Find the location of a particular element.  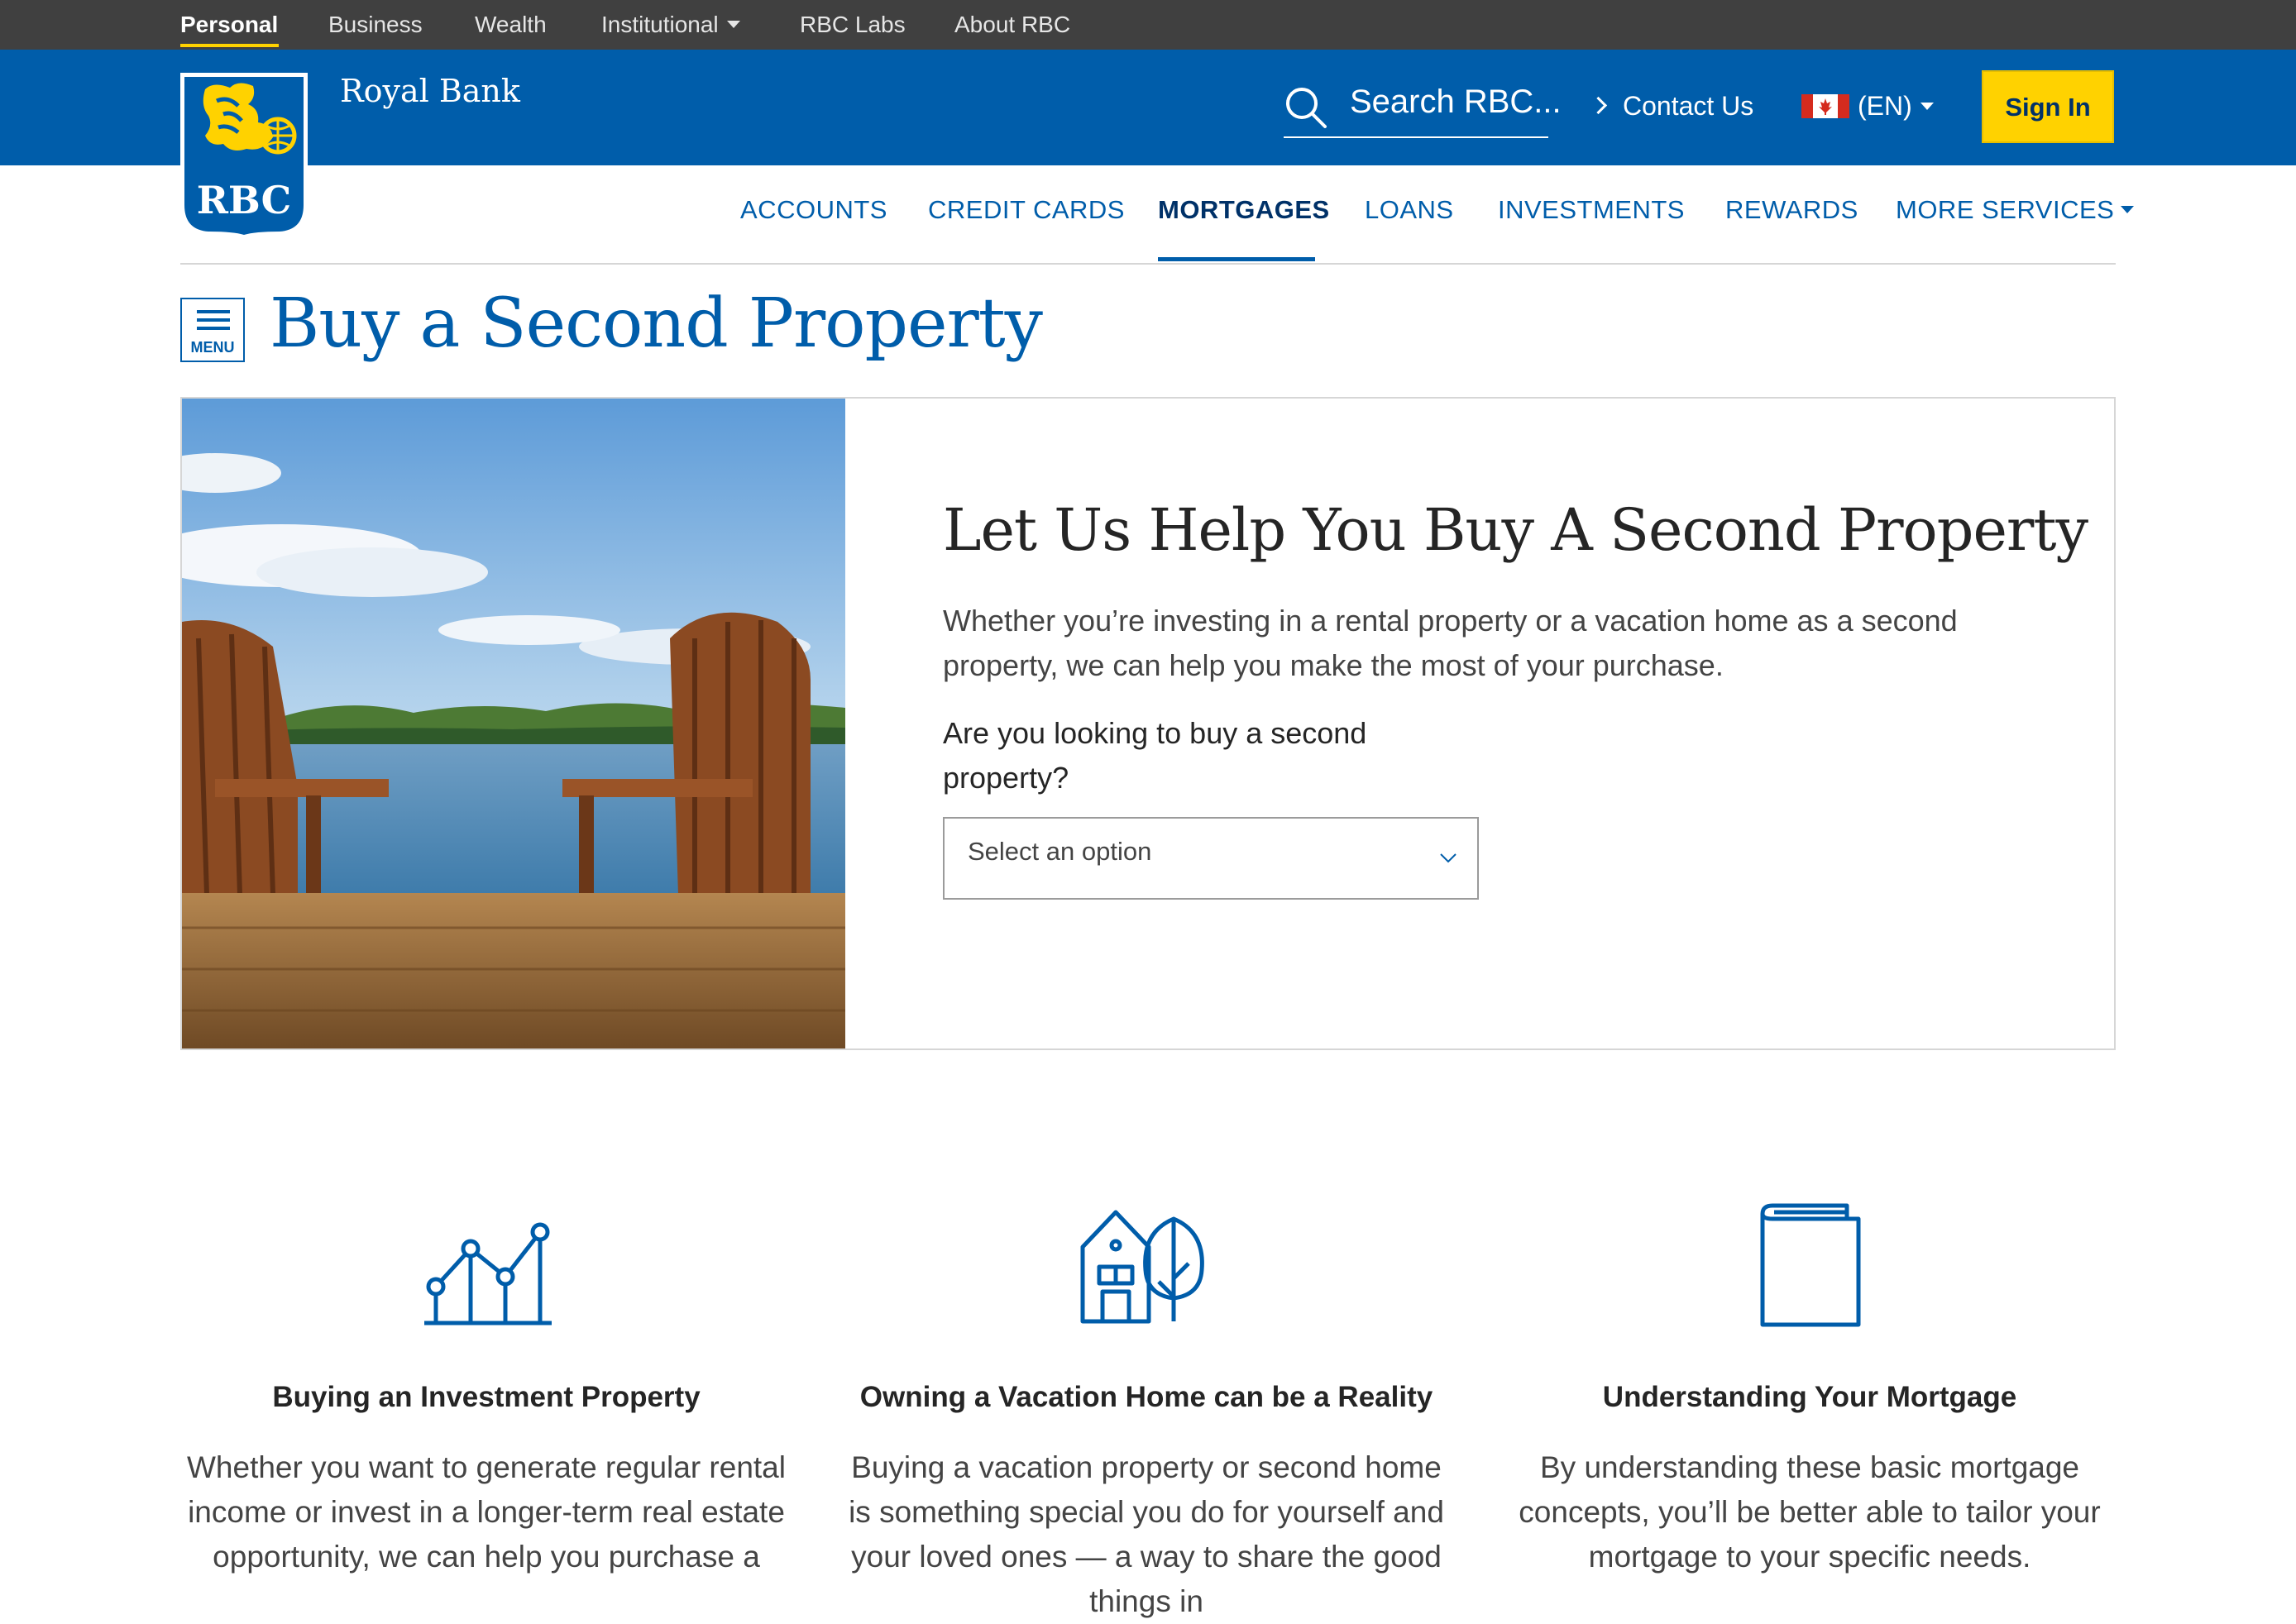

menu-button: MENU is located at coordinates (212, 330).